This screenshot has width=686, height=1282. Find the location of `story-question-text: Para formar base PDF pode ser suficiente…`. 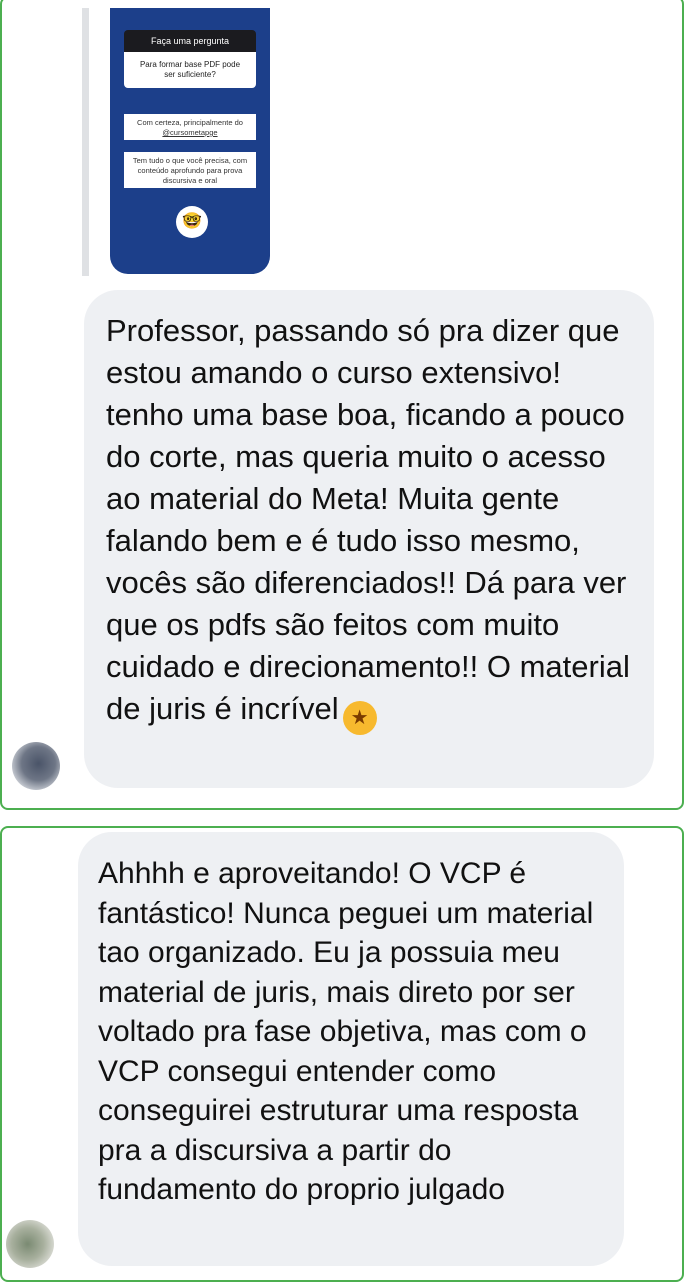

story-question-text: Para formar base PDF pode ser suficiente… is located at coordinates (190, 70).